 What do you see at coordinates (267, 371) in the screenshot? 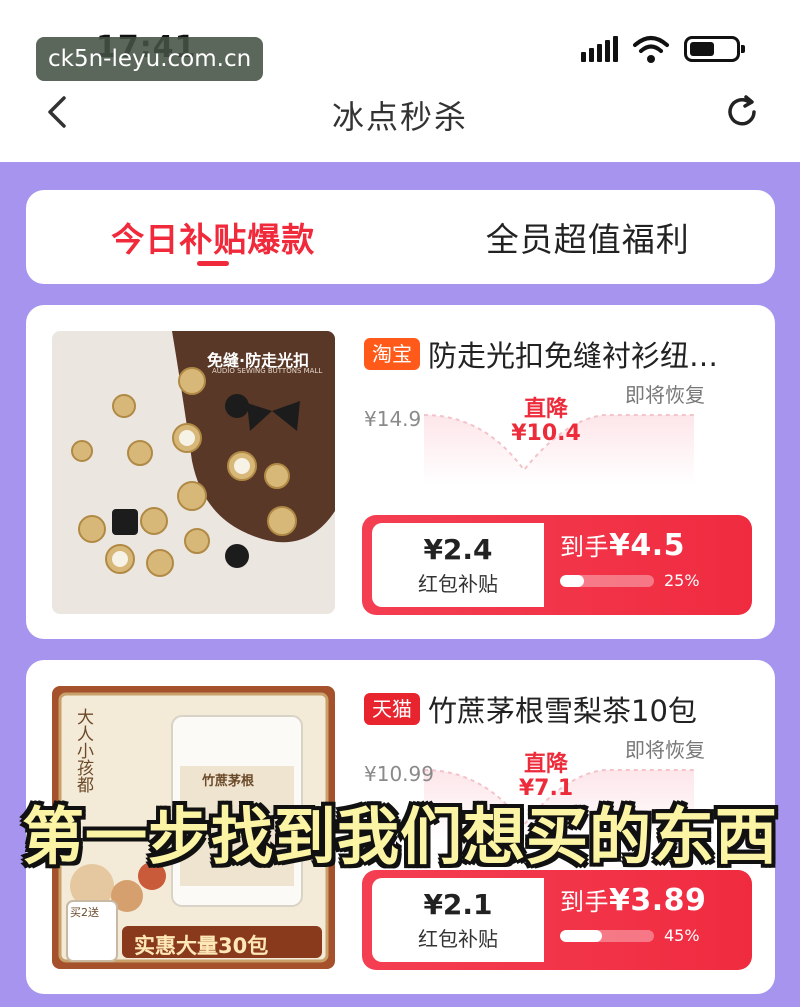
I see `product-image-subtext: AUDIO SEWING BUTTONS MALL` at bounding box center [267, 371].